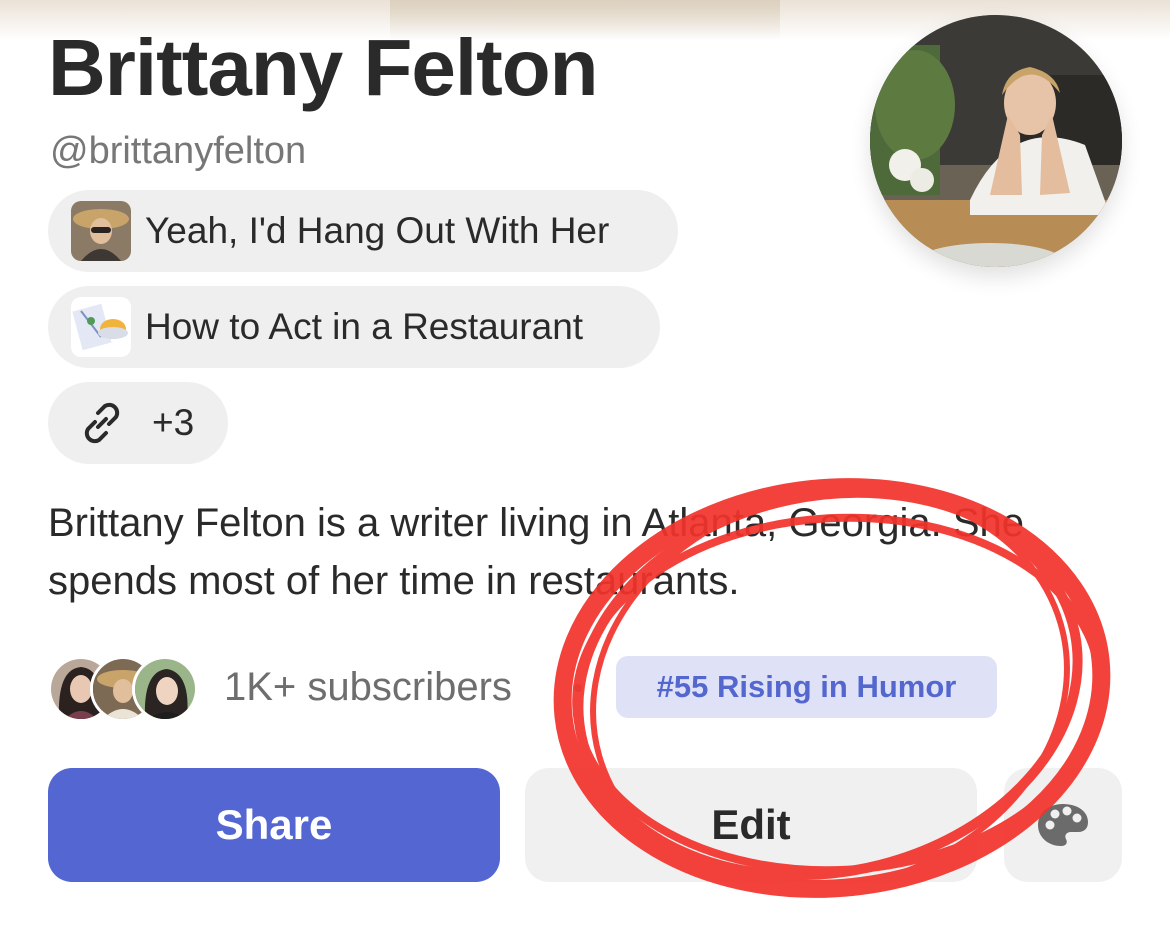  Describe the element at coordinates (578, 688) in the screenshot. I see `separator-dot` at that location.